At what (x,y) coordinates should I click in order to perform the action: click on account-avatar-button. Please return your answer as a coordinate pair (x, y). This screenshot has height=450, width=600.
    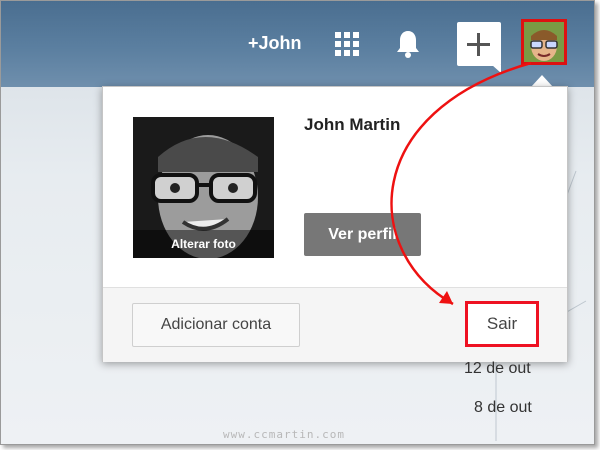
    Looking at the image, I should click on (544, 42).